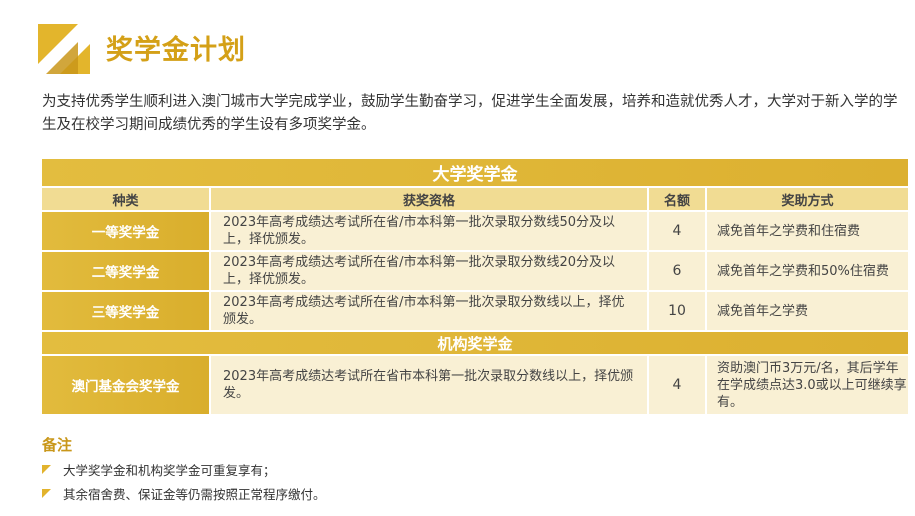 Image resolution: width=915 pixels, height=516 pixels. I want to click on note-text: 其余宿舍费、保证金等仍需按照正常程序缴付。, so click(194, 494).